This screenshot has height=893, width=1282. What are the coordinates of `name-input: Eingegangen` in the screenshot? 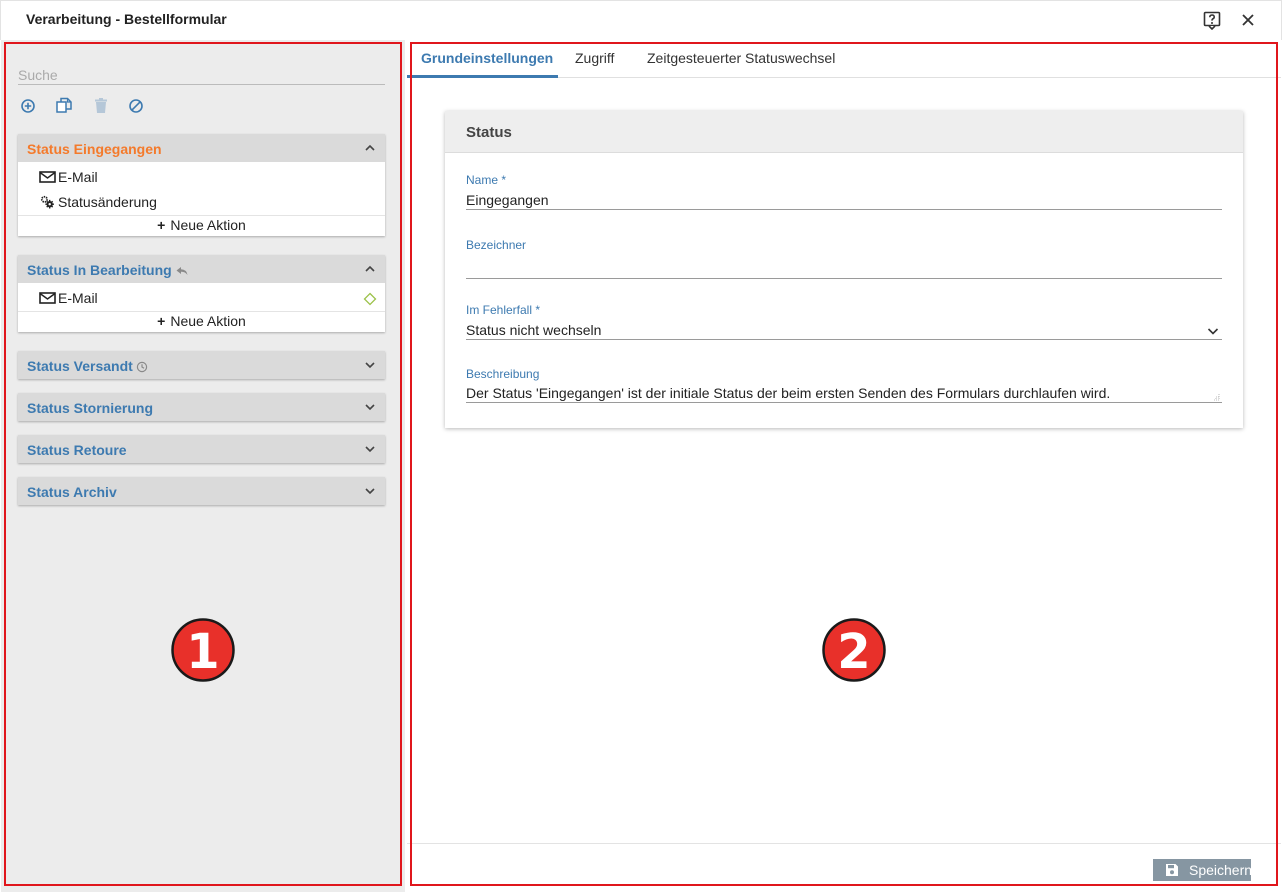 It's located at (844, 200).